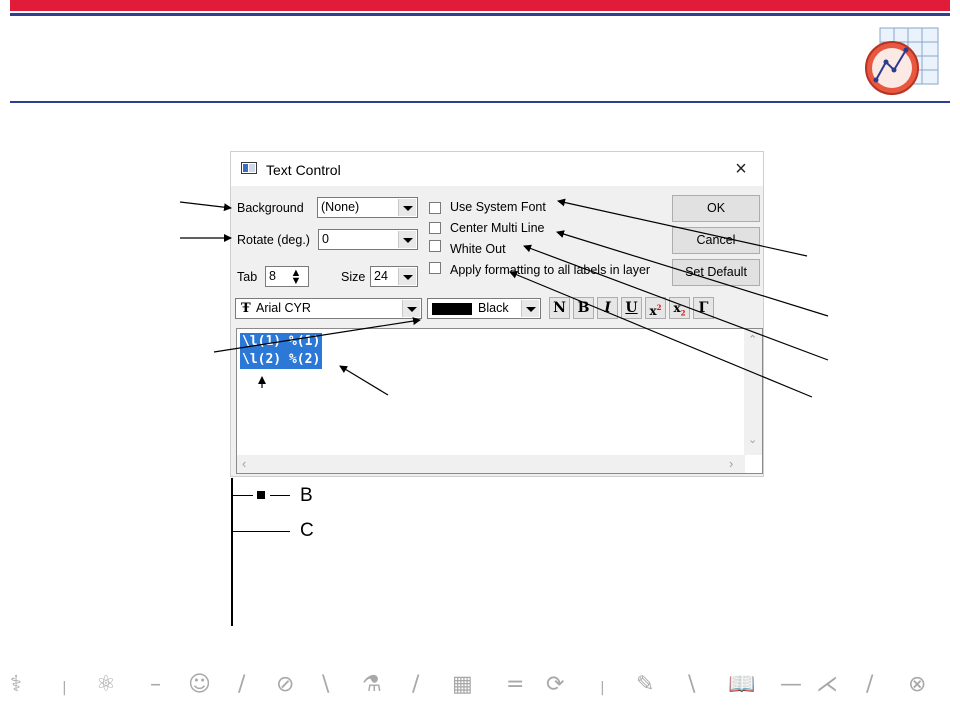 The height and width of the screenshot is (713, 960). I want to click on arrow-background, so click(205, 206).